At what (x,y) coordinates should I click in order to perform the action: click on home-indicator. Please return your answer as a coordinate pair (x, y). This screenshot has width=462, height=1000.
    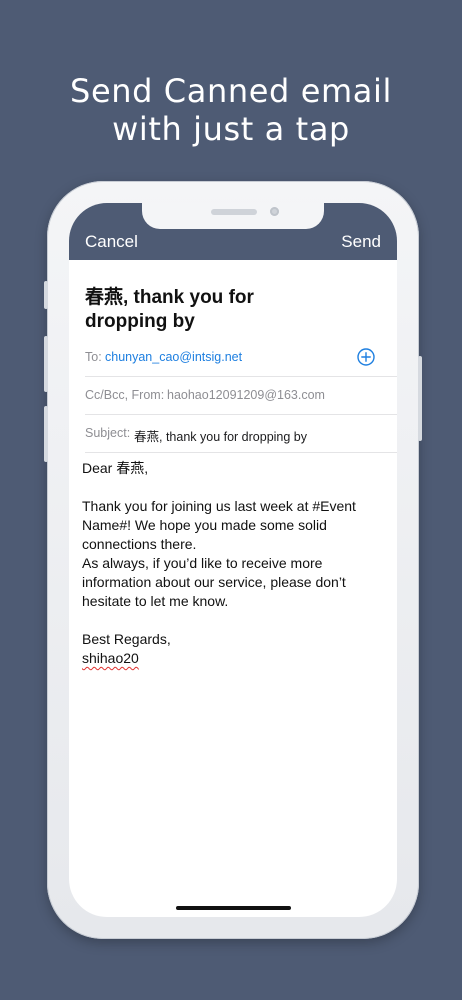
    Looking at the image, I should click on (233, 908).